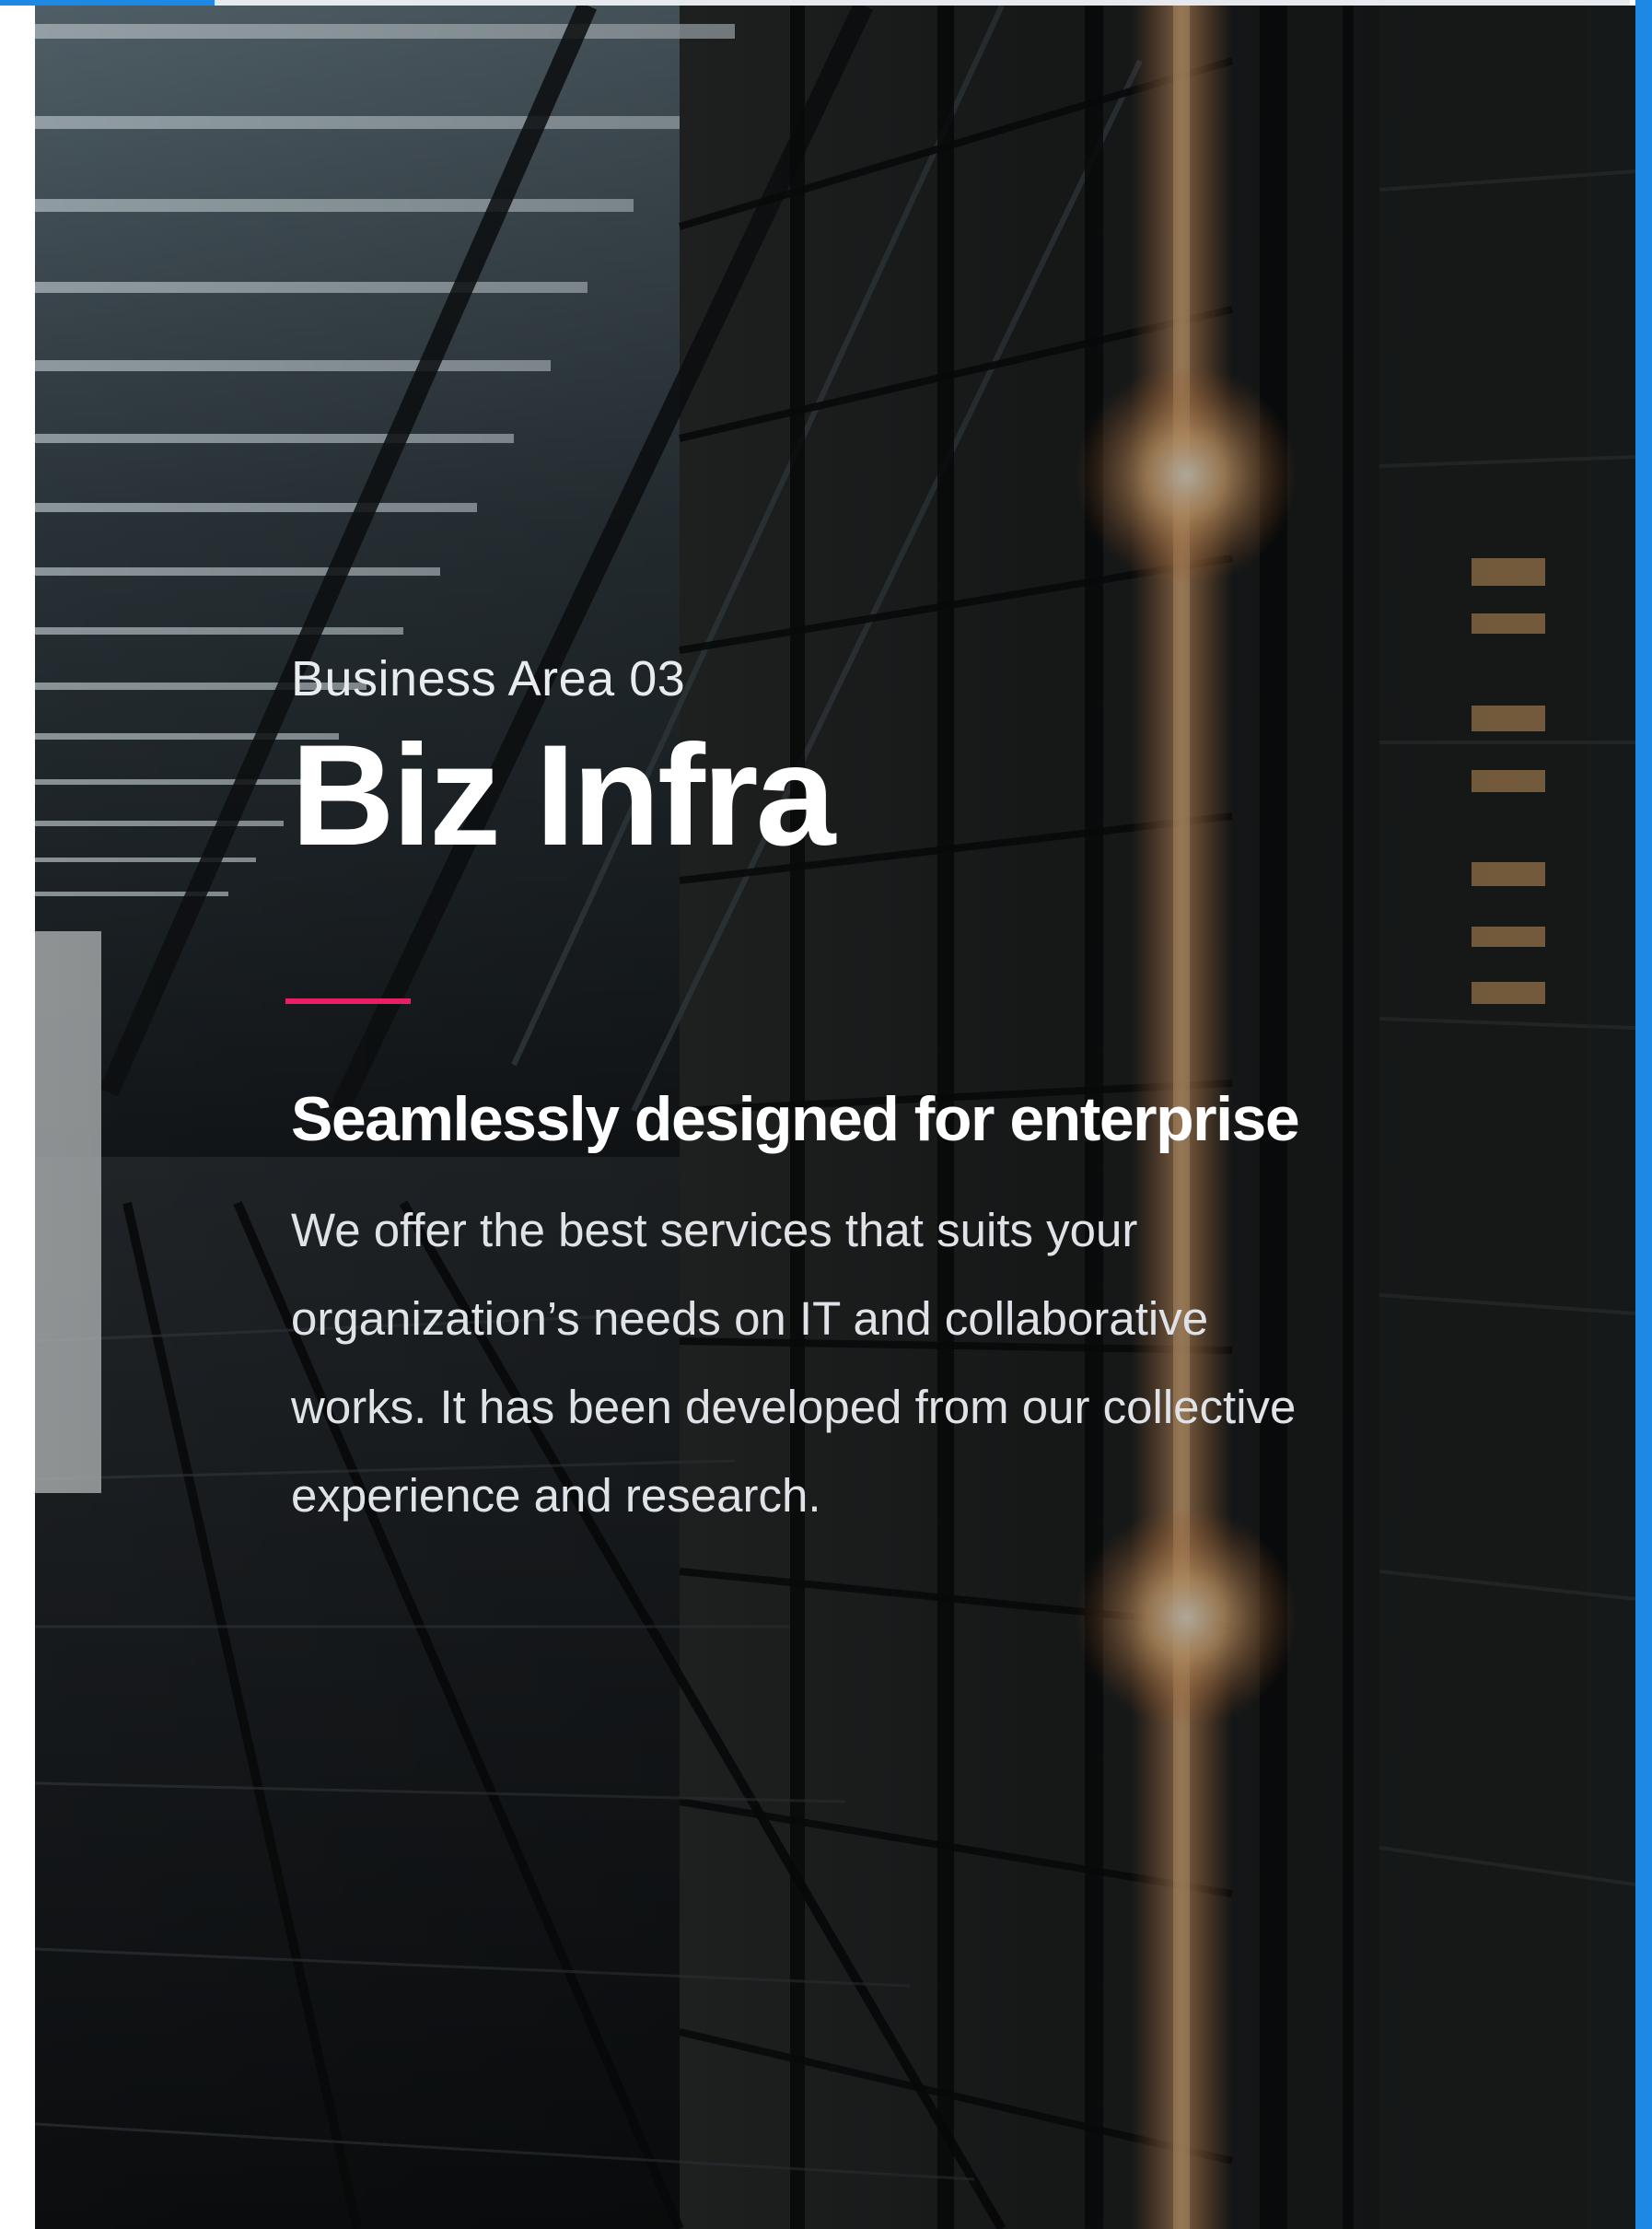 The image size is (1652, 2229). What do you see at coordinates (795, 1119) in the screenshot?
I see `section-subtitle: Seamlessly designed for enterprise` at bounding box center [795, 1119].